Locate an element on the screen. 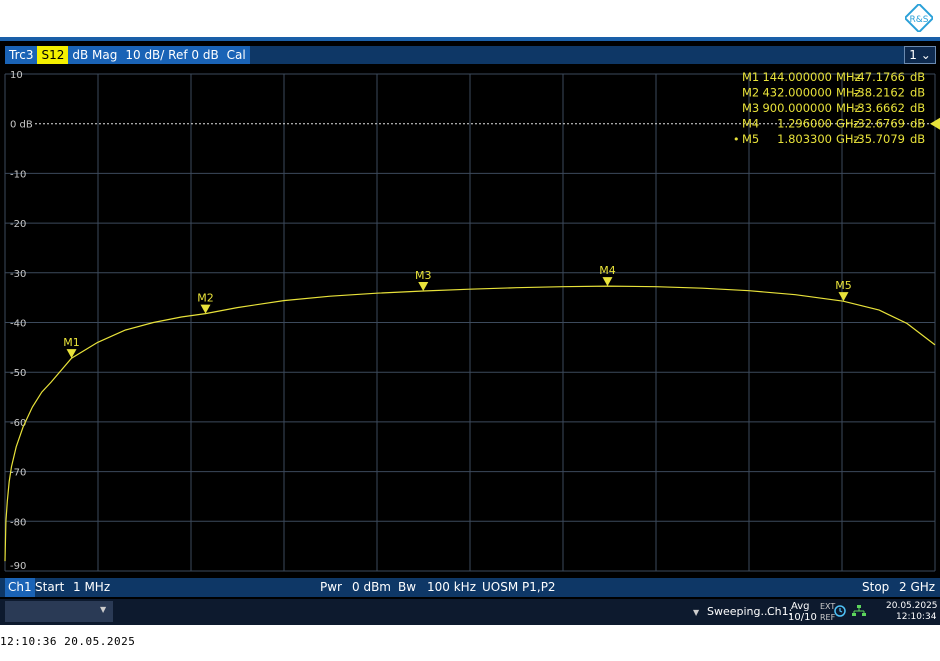 Image resolution: width=940 pixels, height=661 pixels. trace-parameter: S12 is located at coordinates (53, 55).